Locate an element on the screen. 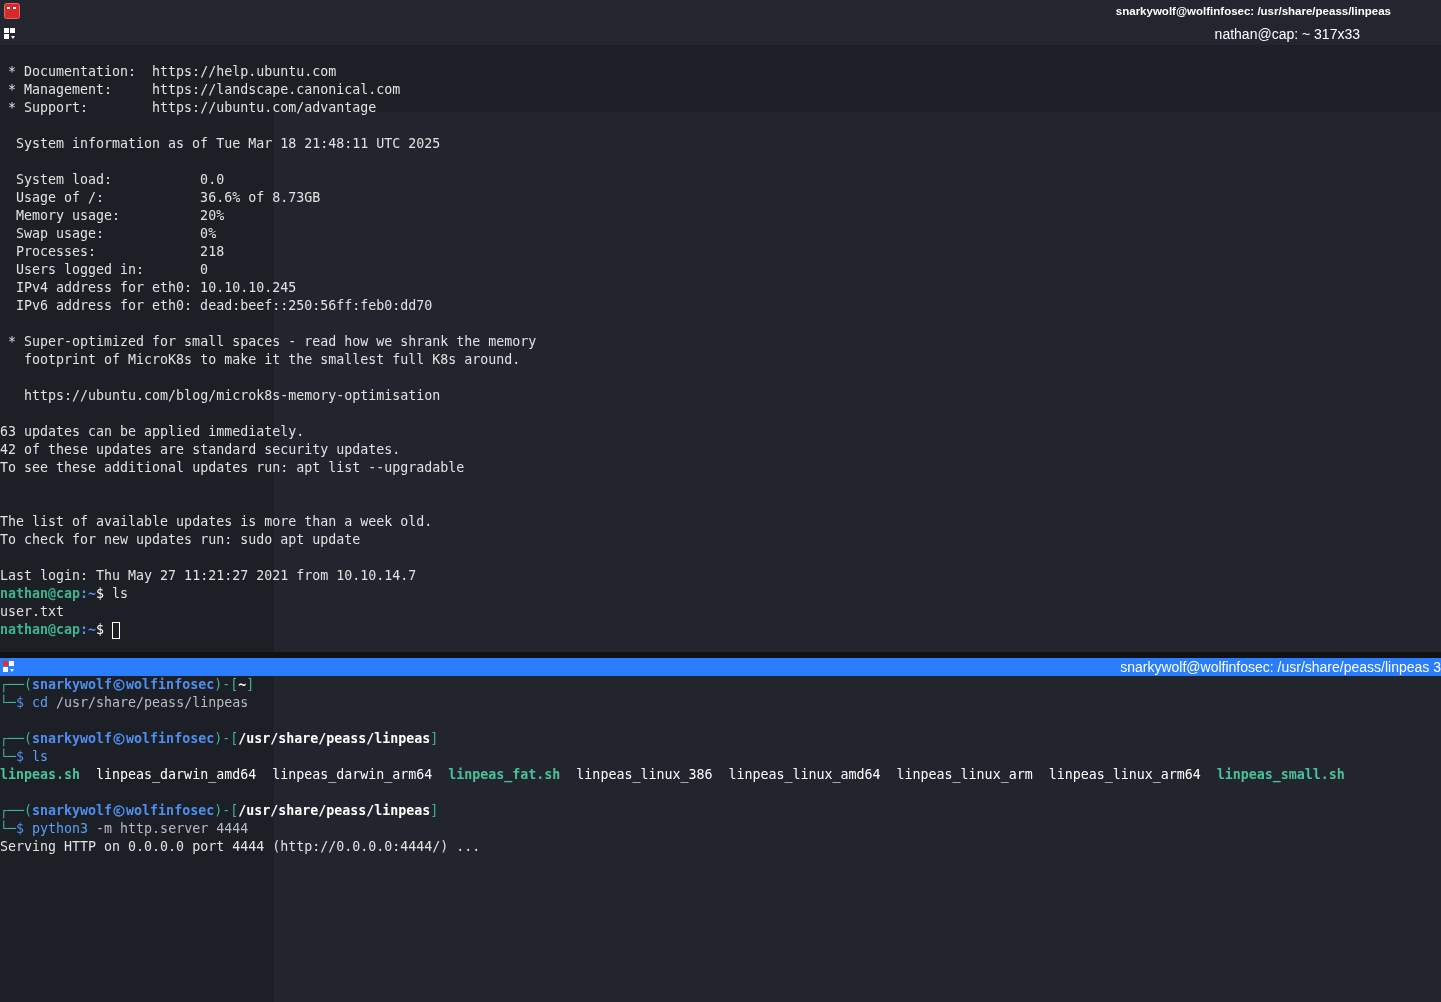  output-text: 63 updates can be applied immediately. is located at coordinates (152, 432).